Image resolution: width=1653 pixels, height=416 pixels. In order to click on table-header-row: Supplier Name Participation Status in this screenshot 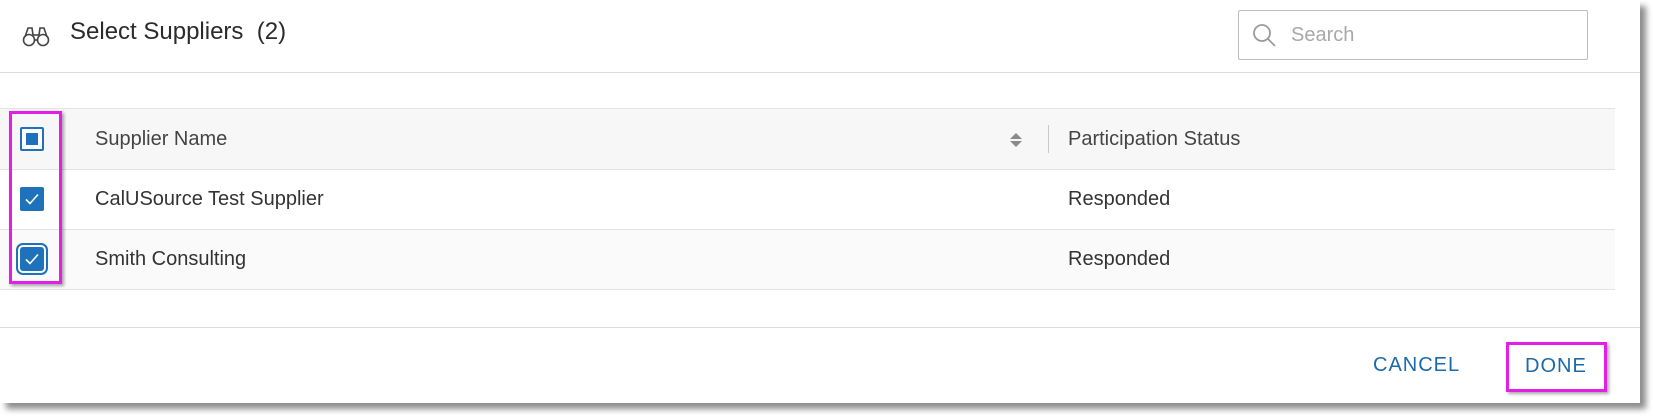, I will do `click(807, 139)`.